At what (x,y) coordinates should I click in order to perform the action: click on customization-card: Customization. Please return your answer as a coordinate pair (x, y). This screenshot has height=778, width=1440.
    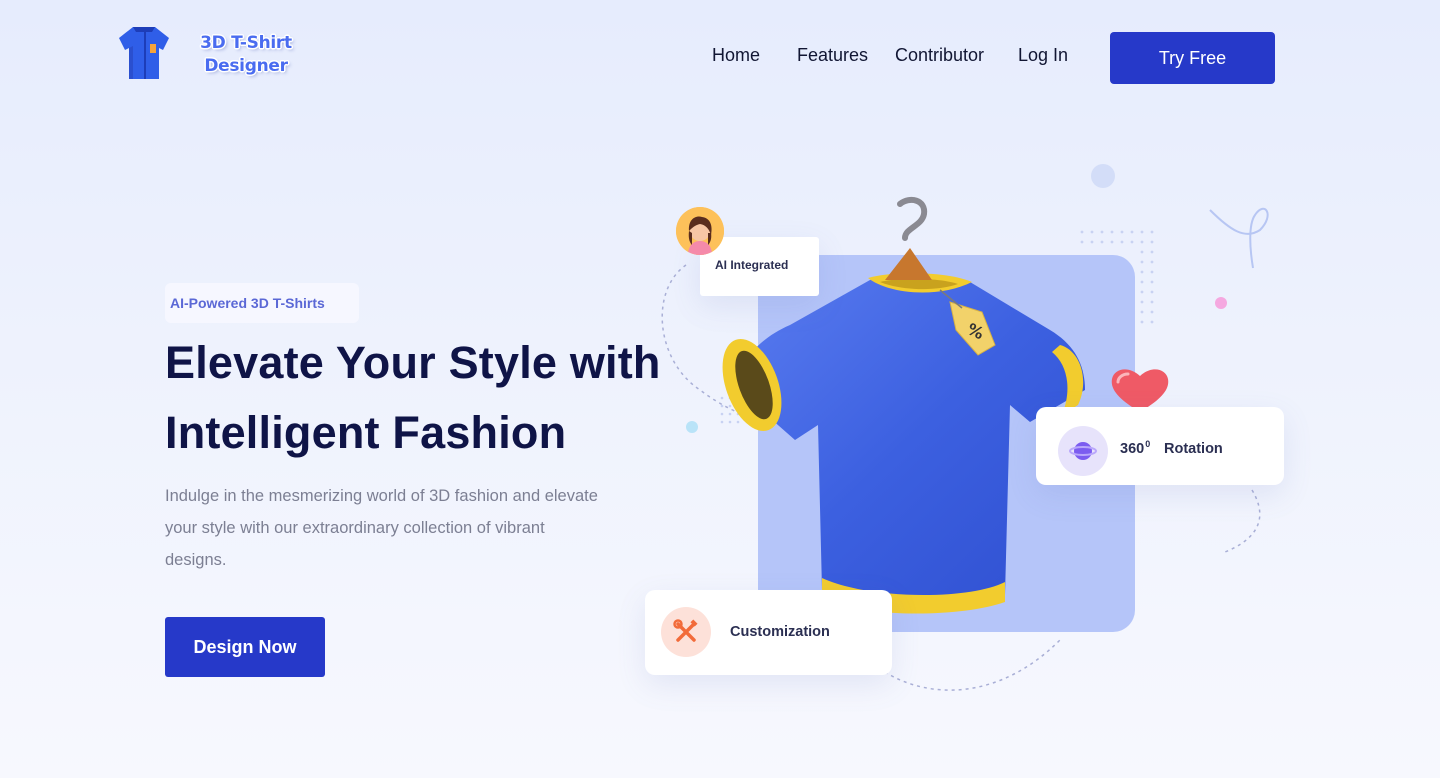
    Looking at the image, I should click on (768, 632).